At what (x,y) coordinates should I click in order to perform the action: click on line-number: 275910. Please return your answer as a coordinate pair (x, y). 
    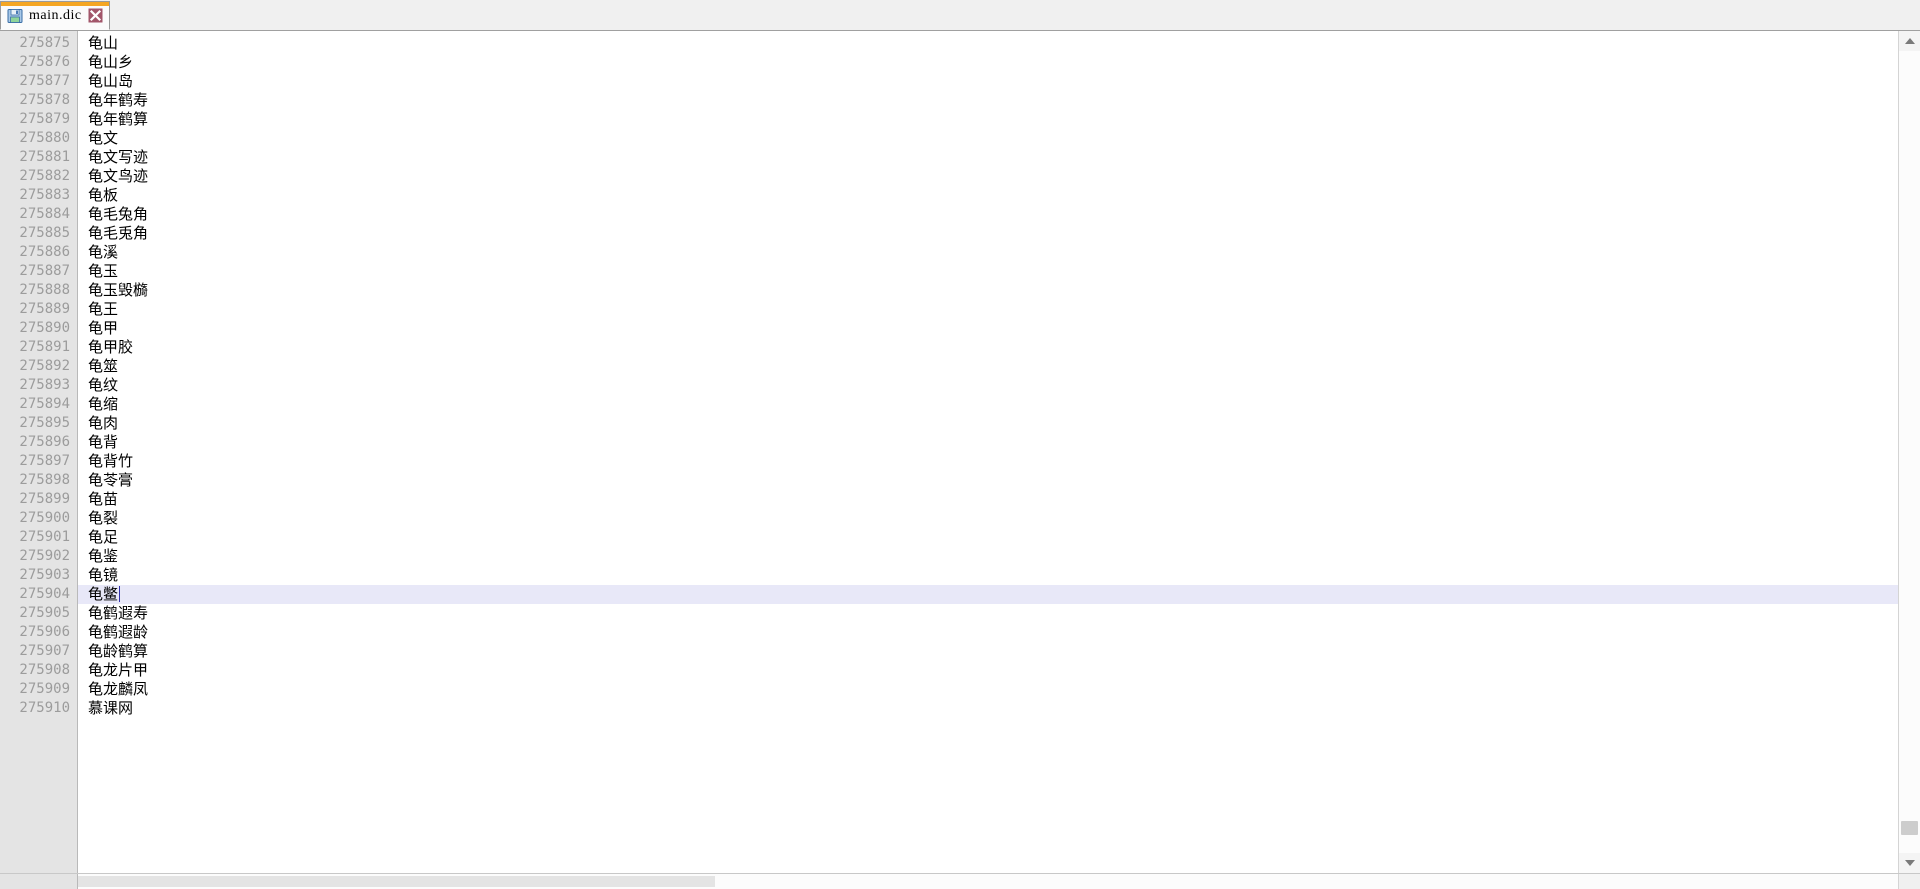
    Looking at the image, I should click on (44, 708).